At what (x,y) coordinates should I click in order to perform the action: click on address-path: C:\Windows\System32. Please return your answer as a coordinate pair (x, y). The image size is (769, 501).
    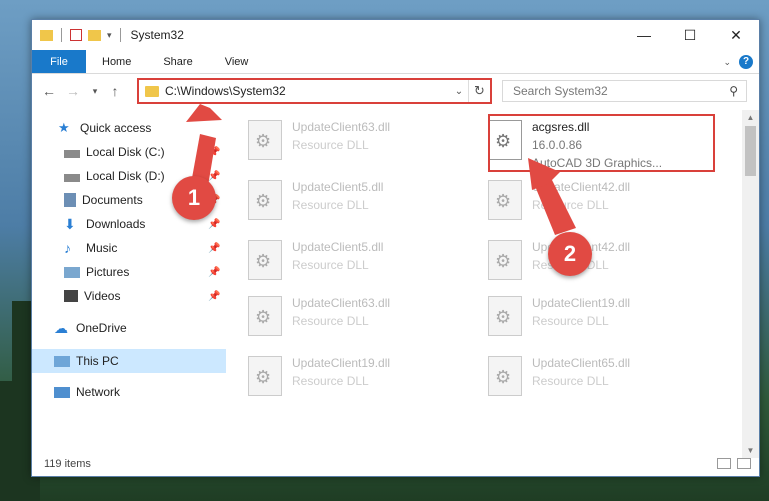
    Looking at the image, I should click on (307, 91).